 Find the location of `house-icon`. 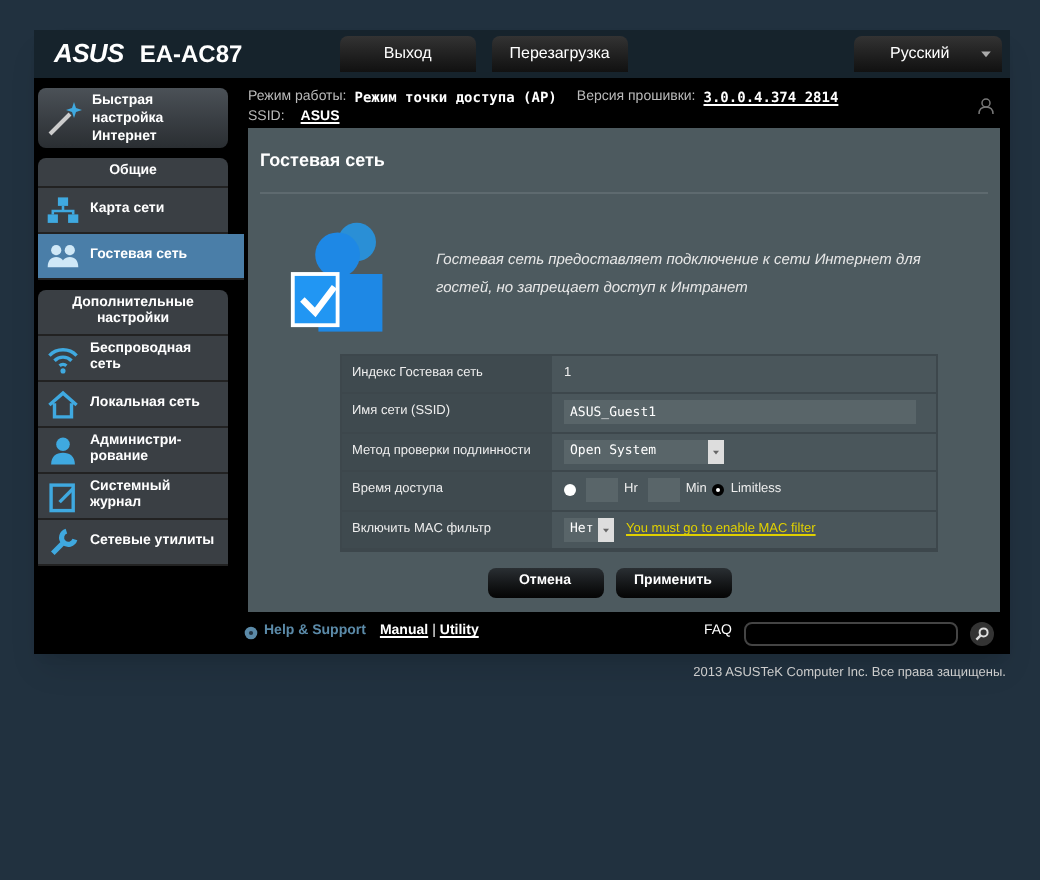

house-icon is located at coordinates (63, 404).